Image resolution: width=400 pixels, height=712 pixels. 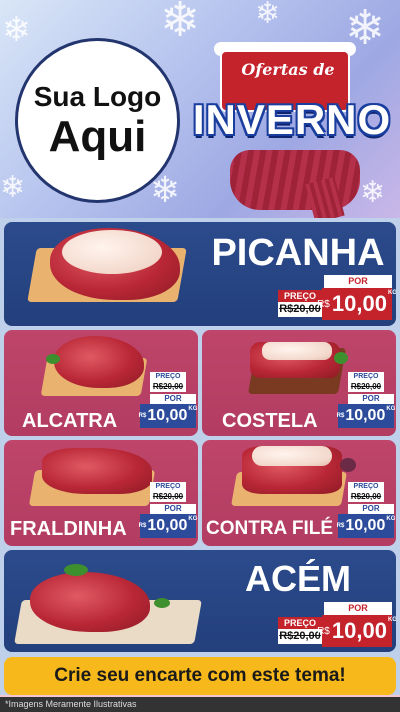 What do you see at coordinates (200, 704) in the screenshot?
I see `disclaimer-text: *Imagens Meramente Ilustrativas` at bounding box center [200, 704].